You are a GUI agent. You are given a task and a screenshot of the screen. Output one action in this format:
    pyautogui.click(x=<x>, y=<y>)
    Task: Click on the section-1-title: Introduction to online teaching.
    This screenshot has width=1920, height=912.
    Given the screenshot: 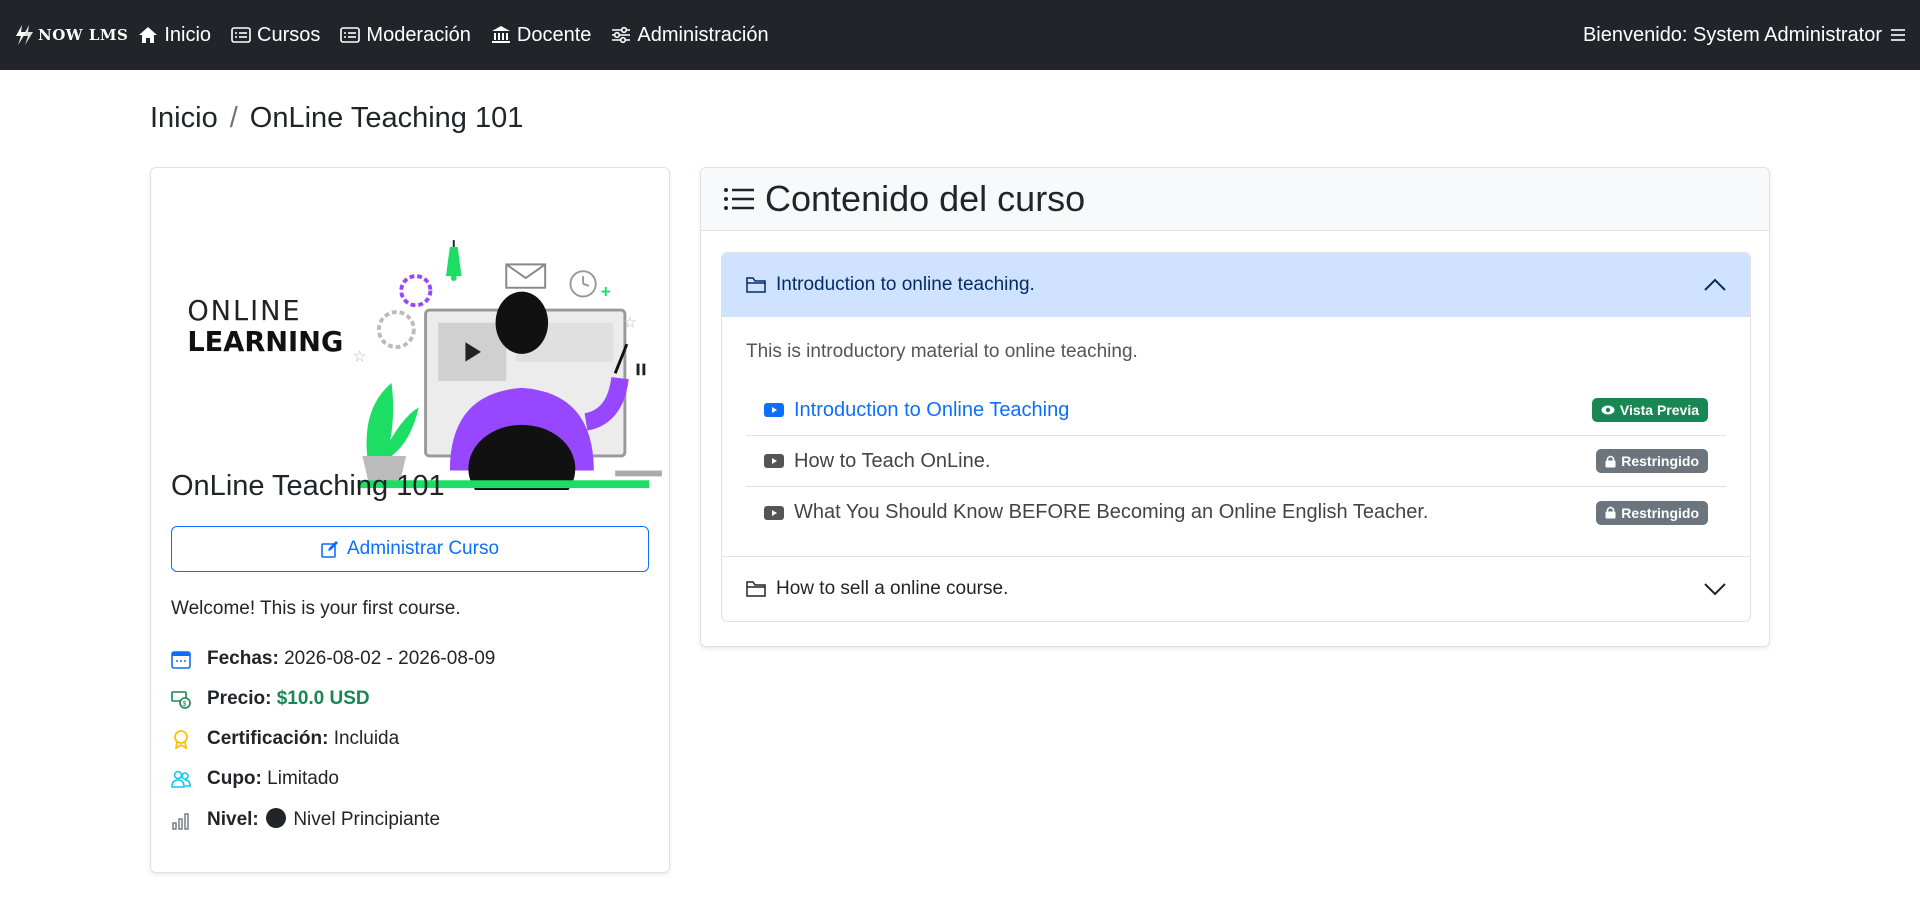 What is the action you would take?
    pyautogui.click(x=905, y=284)
    